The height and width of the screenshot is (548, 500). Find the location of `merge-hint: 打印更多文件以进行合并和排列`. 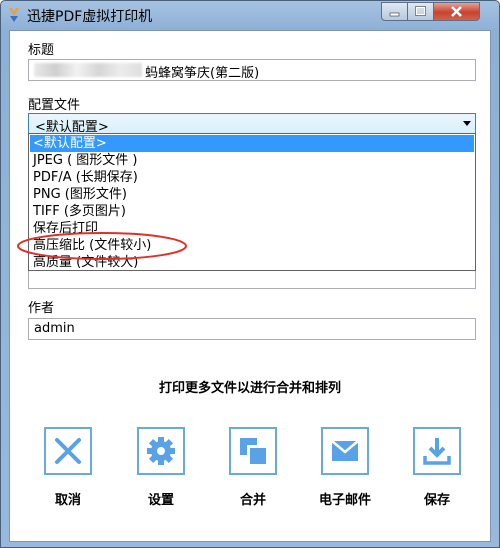

merge-hint: 打印更多文件以进行合并和排列 is located at coordinates (249, 388).